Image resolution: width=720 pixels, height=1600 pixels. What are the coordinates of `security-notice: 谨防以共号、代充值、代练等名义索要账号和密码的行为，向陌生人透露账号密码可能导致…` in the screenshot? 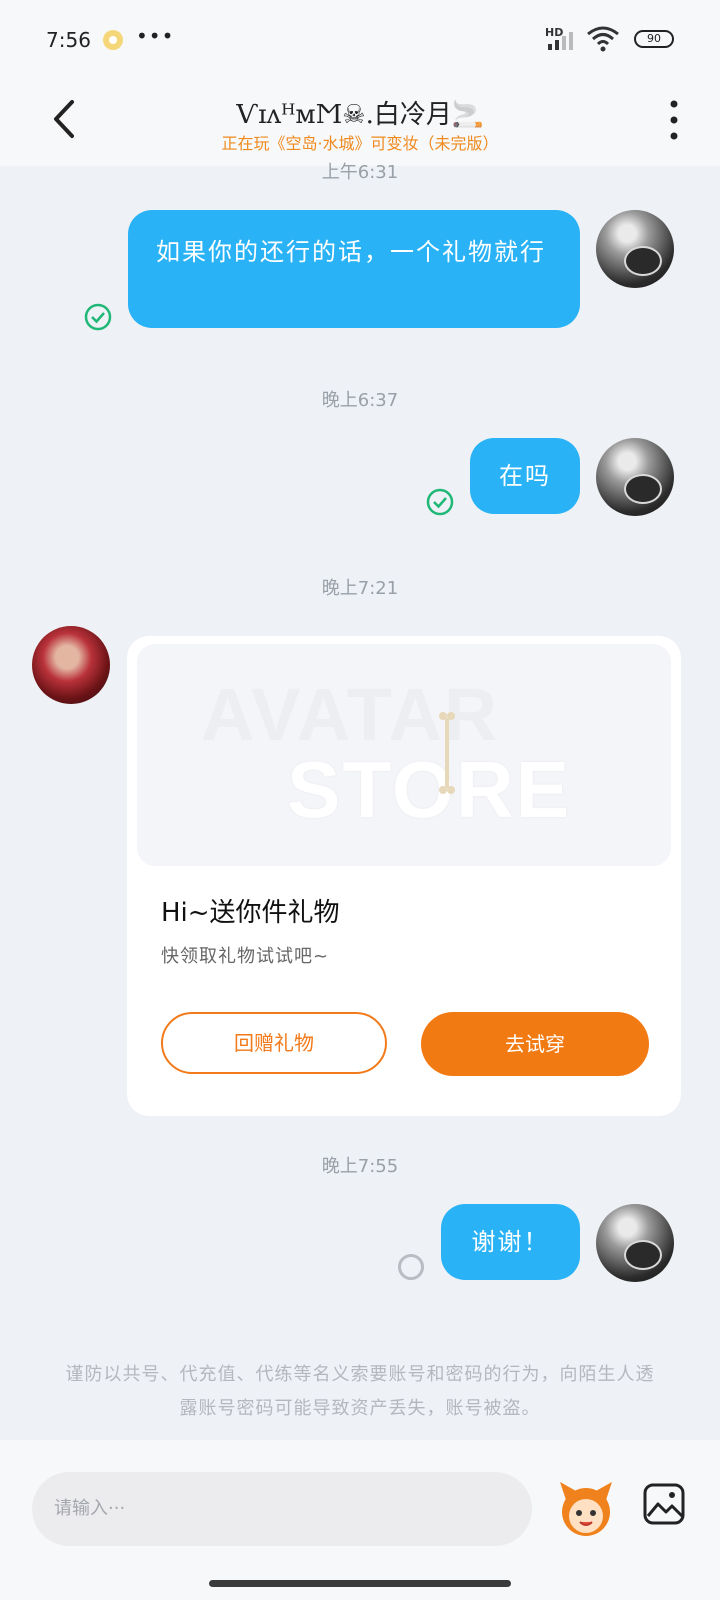 It's located at (360, 1391).